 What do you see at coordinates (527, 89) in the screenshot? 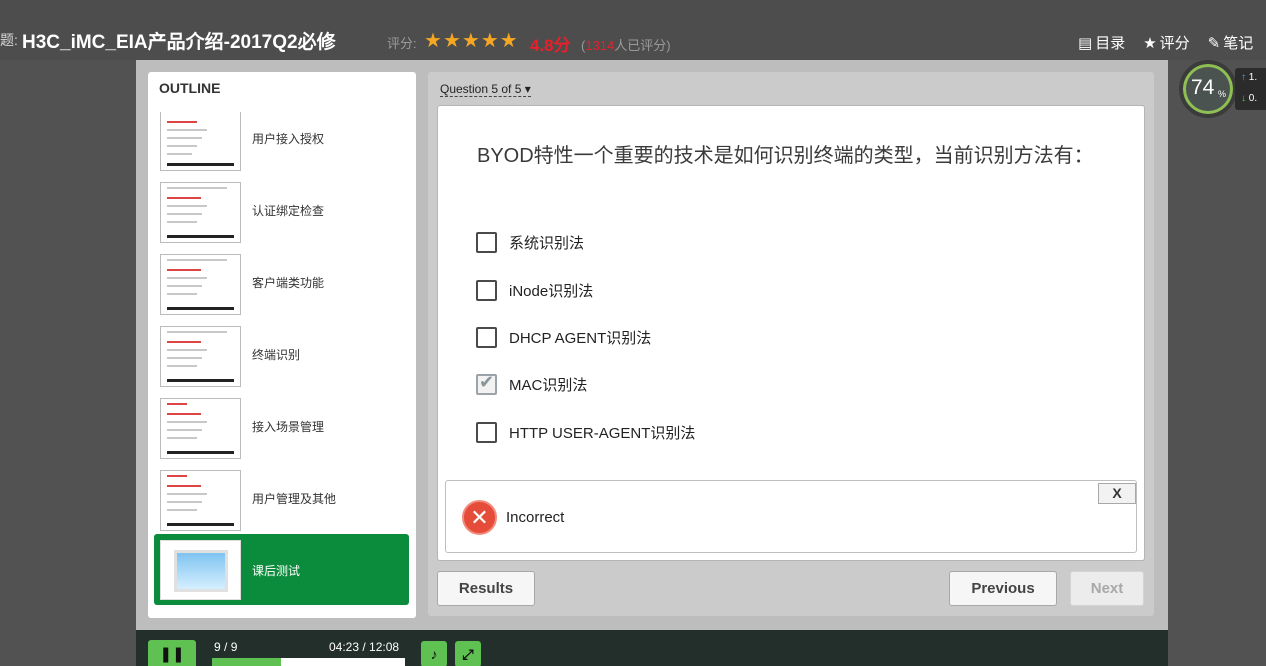
I see `caret-down-icon: ▾` at bounding box center [527, 89].